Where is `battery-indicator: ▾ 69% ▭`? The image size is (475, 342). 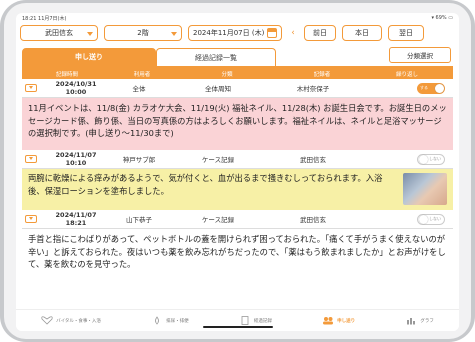
battery-indicator: ▾ 69% ▭ is located at coordinates (442, 18).